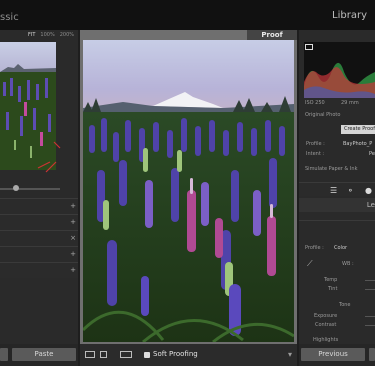 Image resolution: width=375 pixels, height=366 pixels. Describe the element at coordinates (290, 354) in the screenshot. I see `toolbar-menu-icon: ▾` at that location.